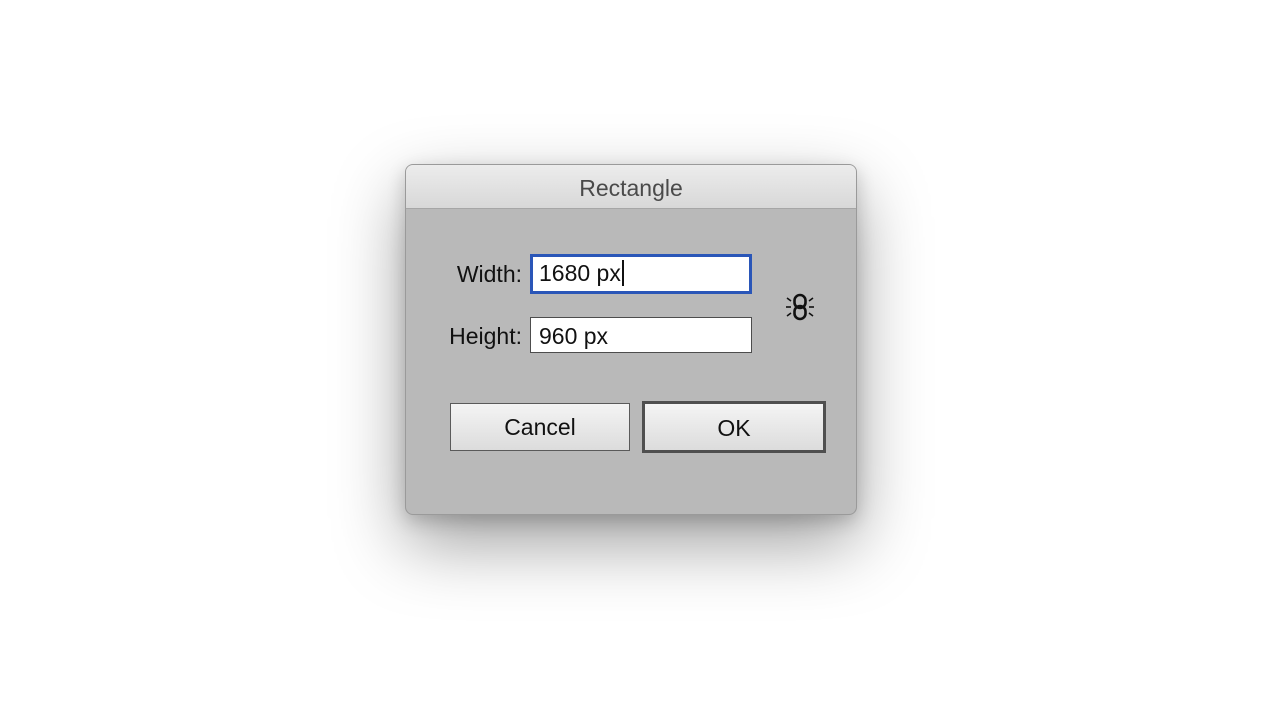 The image size is (1280, 720). I want to click on height-field: 960 px, so click(641, 335).